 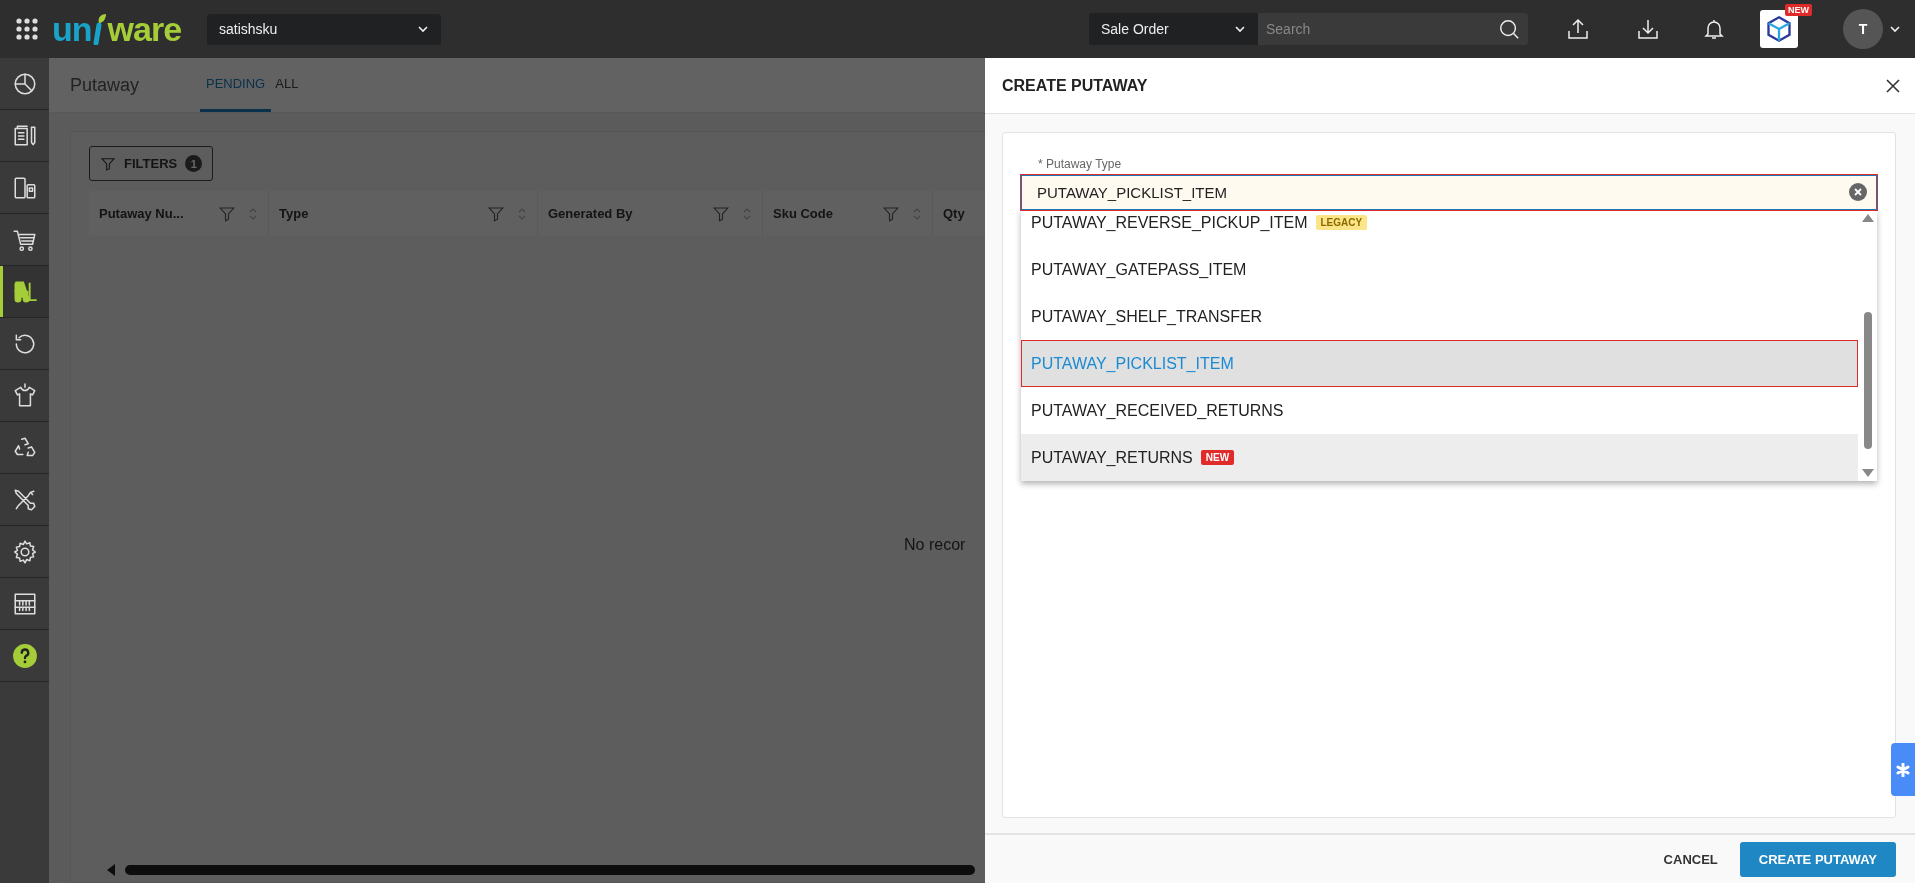 I want to click on drawer-title: CREATE PUTAWAY, so click(x=1075, y=85).